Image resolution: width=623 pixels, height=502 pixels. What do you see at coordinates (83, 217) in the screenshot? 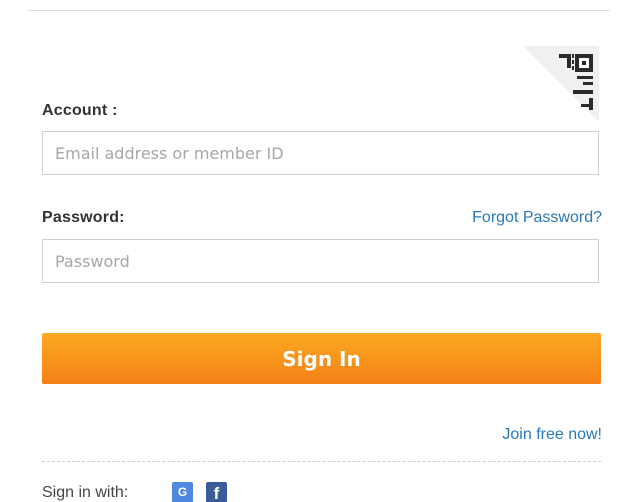
I see `password-label: Password:` at bounding box center [83, 217].